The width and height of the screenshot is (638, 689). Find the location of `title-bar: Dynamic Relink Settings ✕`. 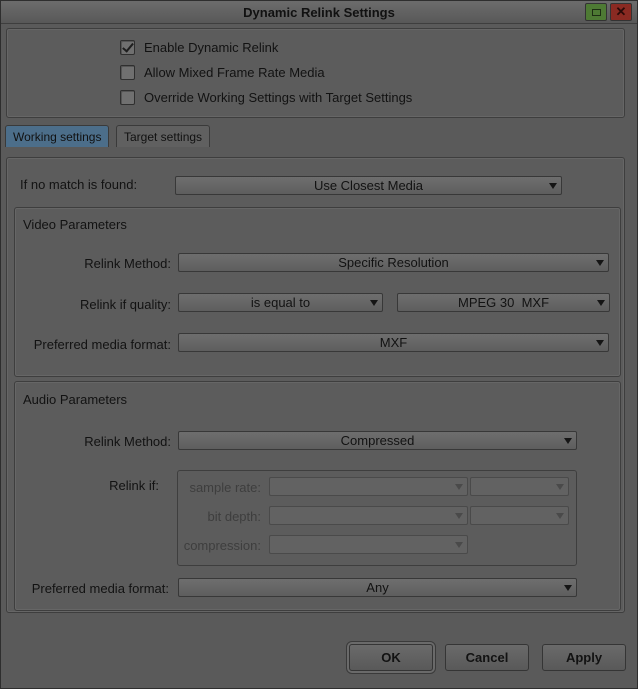

title-bar: Dynamic Relink Settings ✕ is located at coordinates (319, 12).